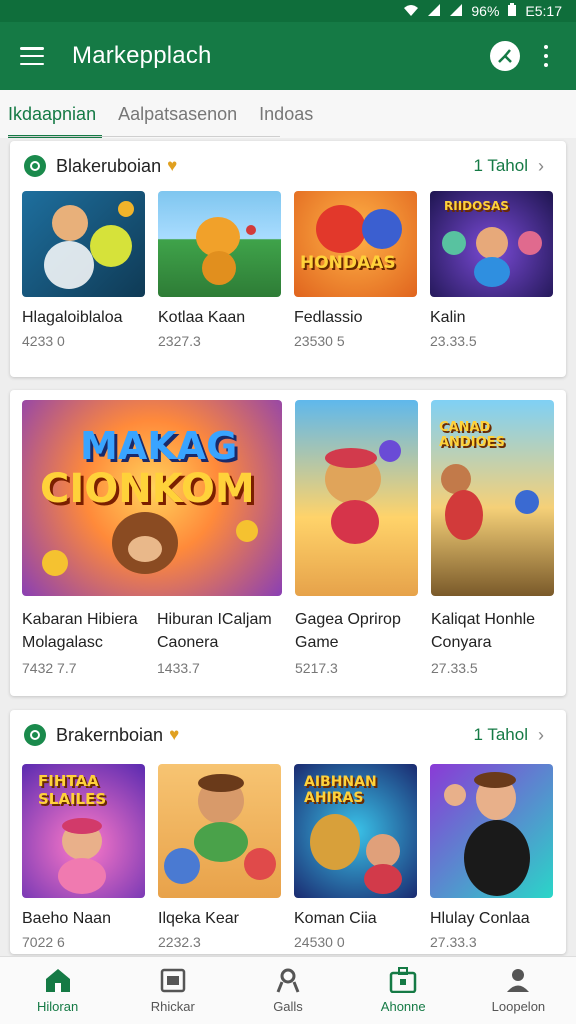 This screenshot has width=576, height=1024. What do you see at coordinates (505, 56) in the screenshot?
I see `profile-icon` at bounding box center [505, 56].